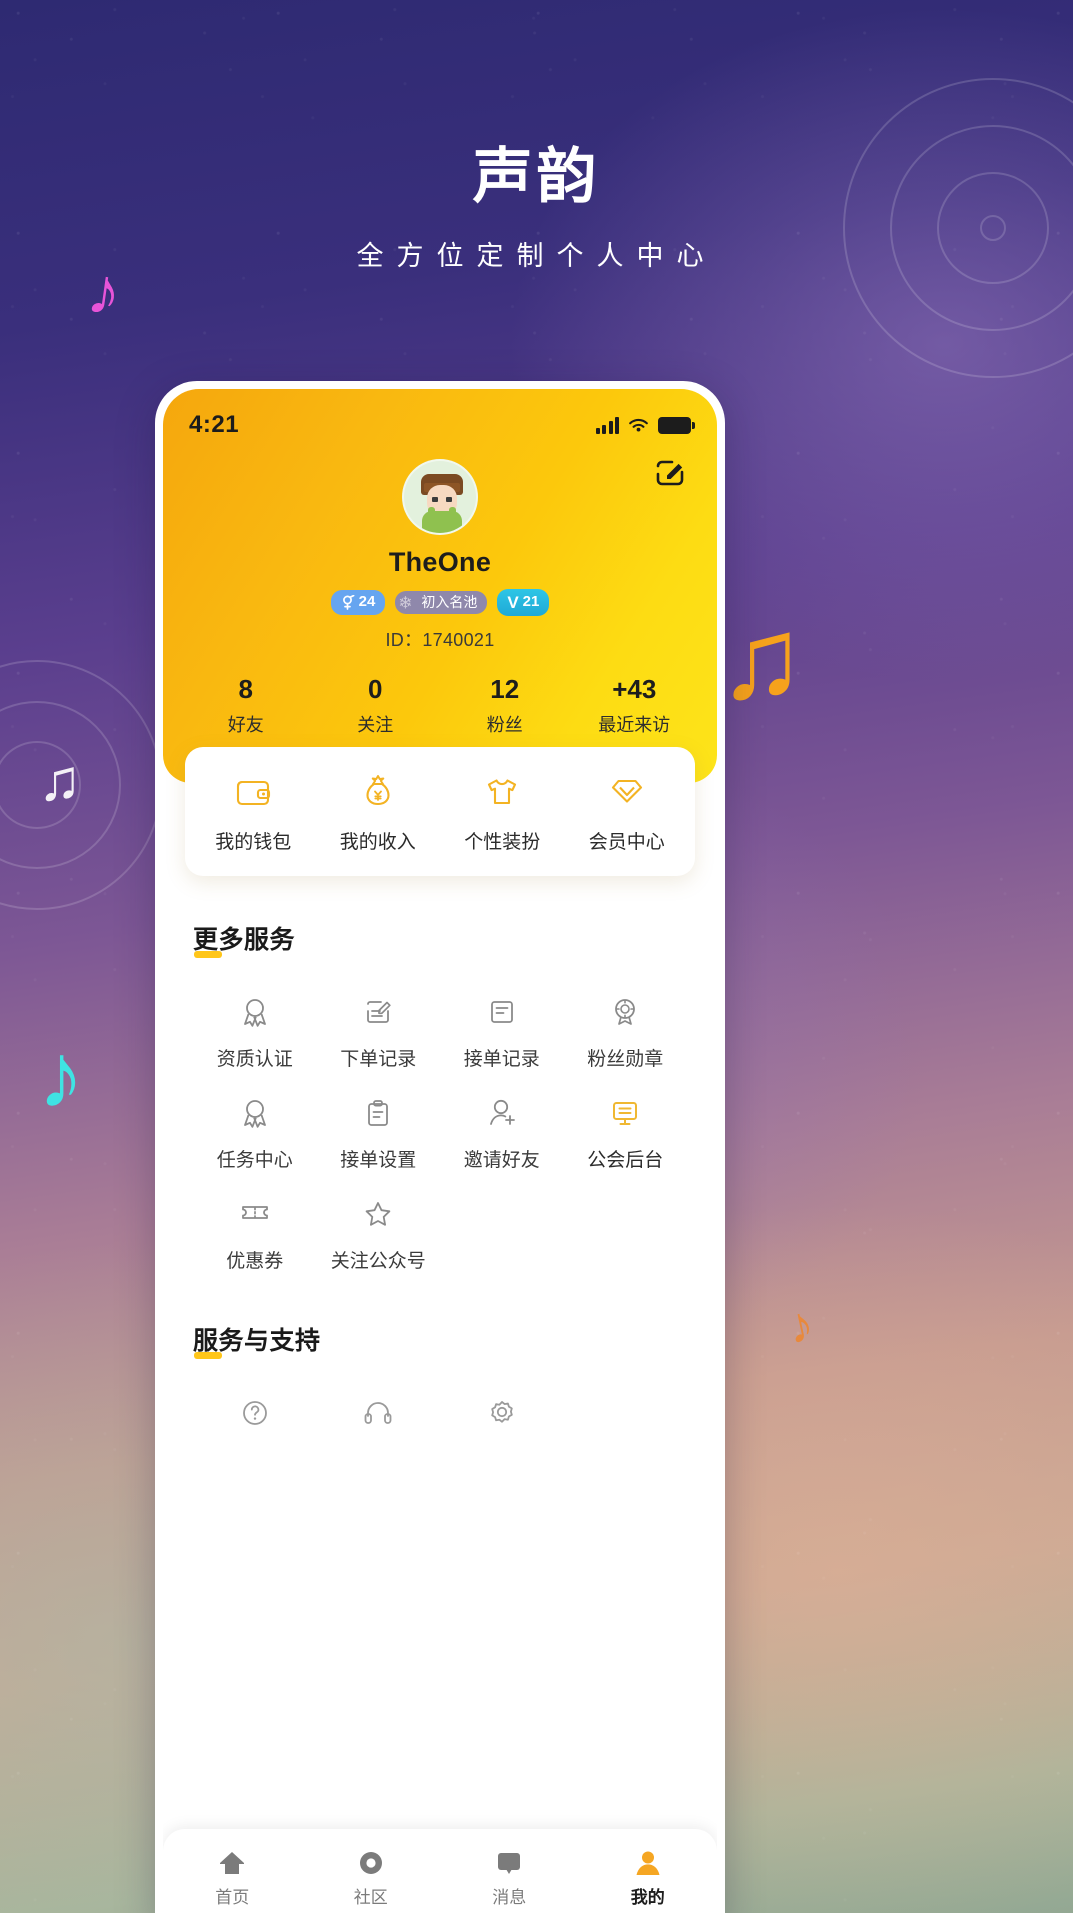  What do you see at coordinates (513, 602) in the screenshot?
I see `vip-badge-letter: V` at bounding box center [513, 602].